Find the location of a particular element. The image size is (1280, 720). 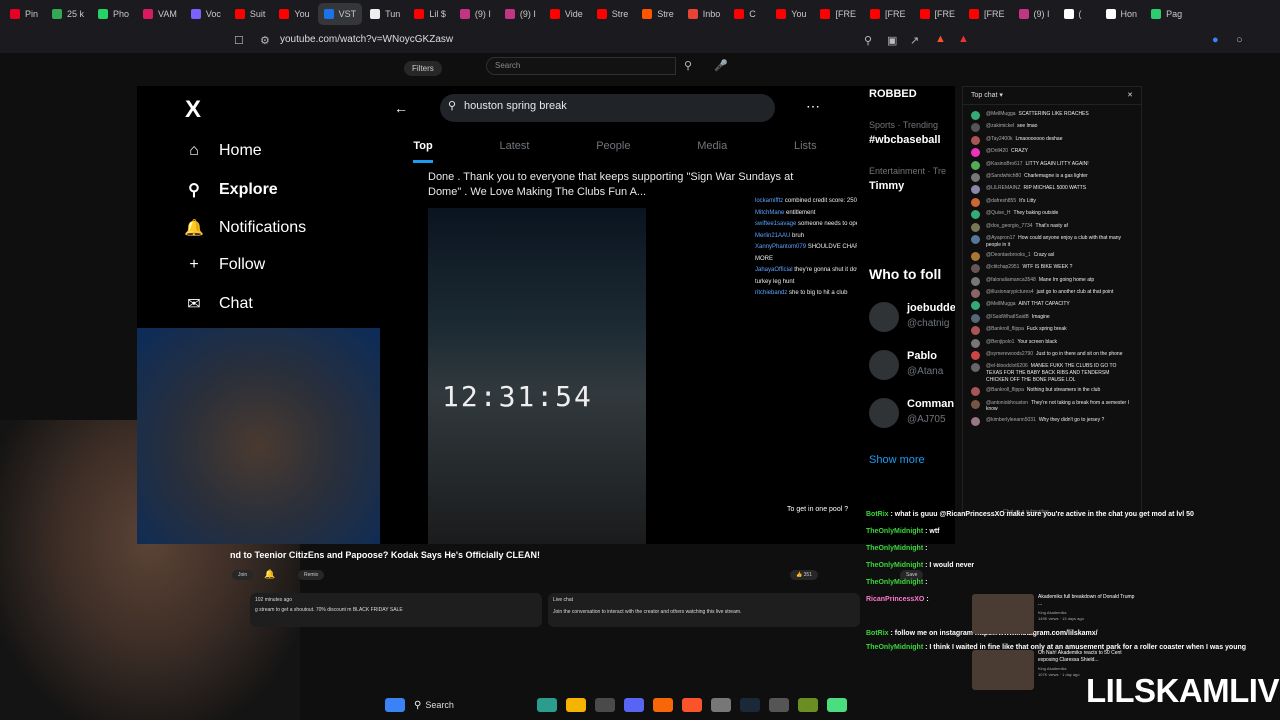

trend-text: #wbcbaseball is located at coordinates (905, 140).